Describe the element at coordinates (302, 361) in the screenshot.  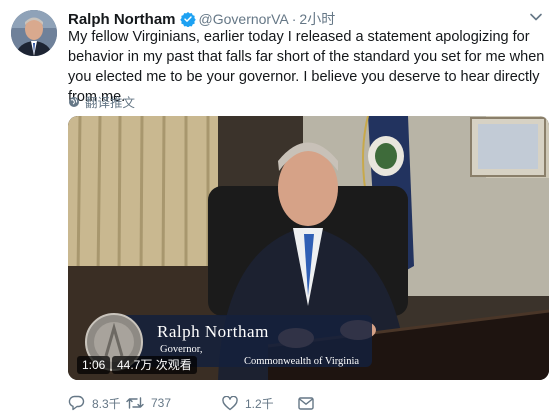
I see `video-caption-subtitle: Commonwealth of Virginia` at that location.